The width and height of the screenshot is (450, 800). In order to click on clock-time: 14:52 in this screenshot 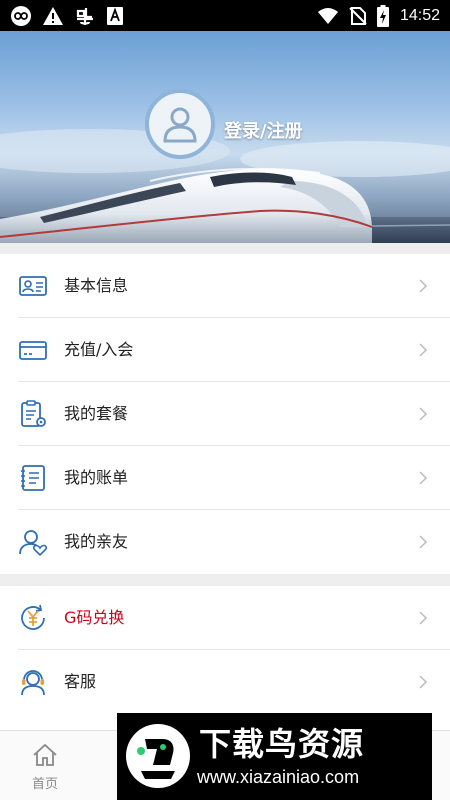, I will do `click(419, 15)`.